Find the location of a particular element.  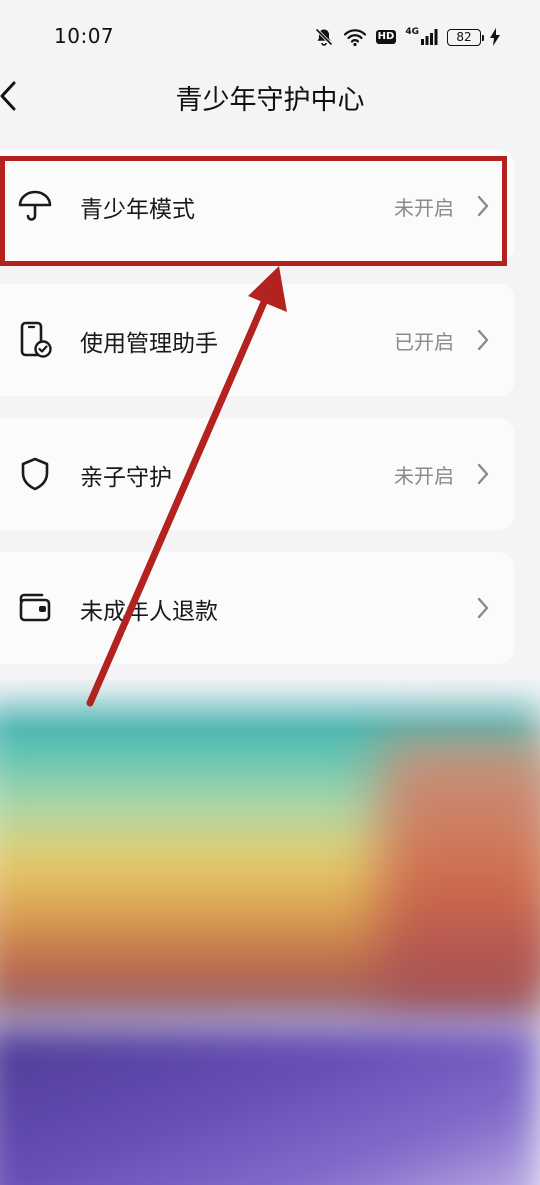

charging-bolt-icon is located at coordinates (495, 37).